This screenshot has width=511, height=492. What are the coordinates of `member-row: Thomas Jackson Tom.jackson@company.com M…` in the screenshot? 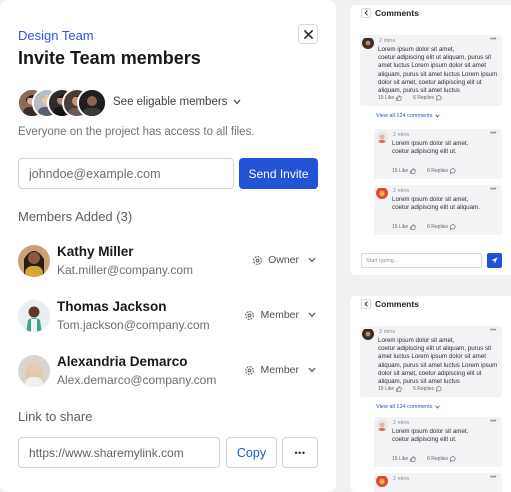 It's located at (168, 317).